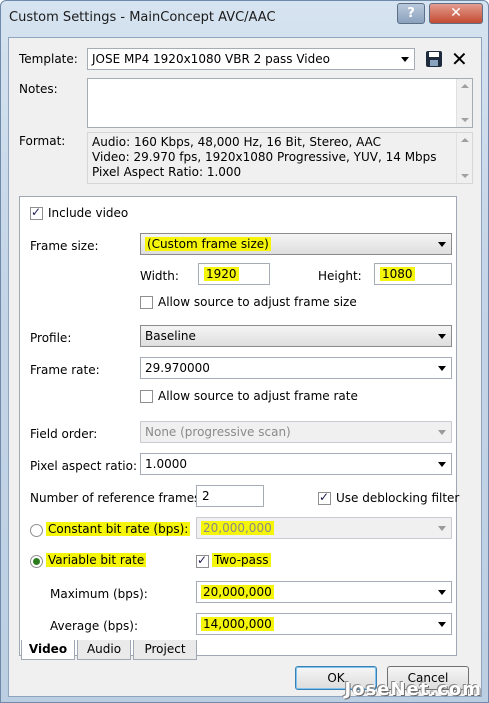  What do you see at coordinates (96, 560) in the screenshot?
I see `vbr-label: Variable bit rate` at bounding box center [96, 560].